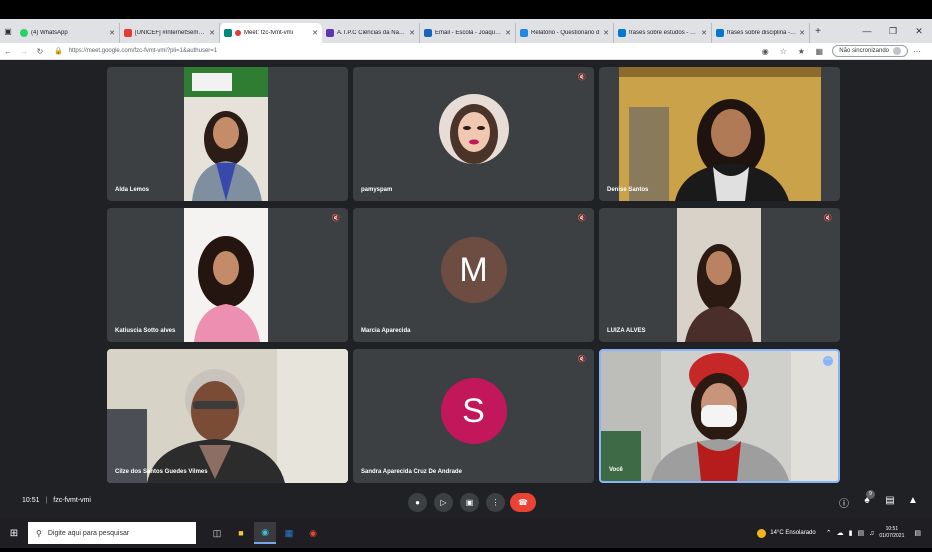 The image size is (932, 552). Describe the element at coordinates (170, 33) in the screenshot. I see `tab-unicef: [UNICEF] #InternetSemVio ✕` at that location.